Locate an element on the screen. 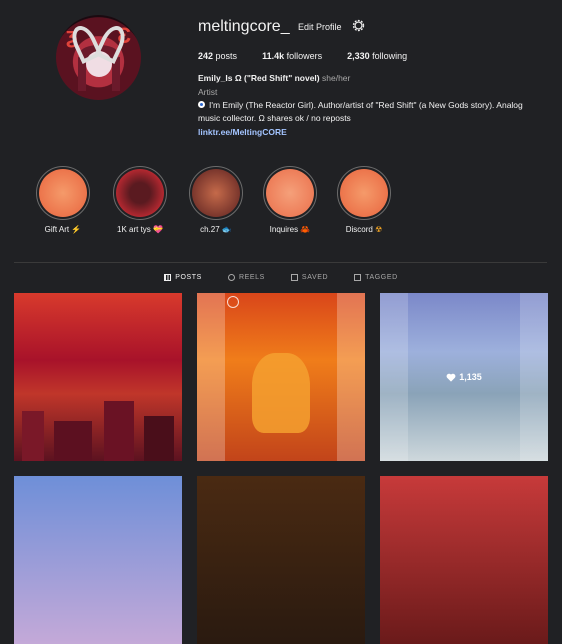 The height and width of the screenshot is (644, 562). reels-icon is located at coordinates (231, 277).